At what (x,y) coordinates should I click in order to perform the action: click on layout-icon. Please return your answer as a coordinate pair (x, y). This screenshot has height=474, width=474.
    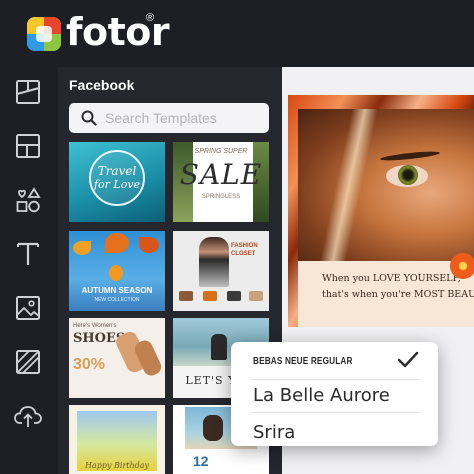
    Looking at the image, I should click on (28, 92).